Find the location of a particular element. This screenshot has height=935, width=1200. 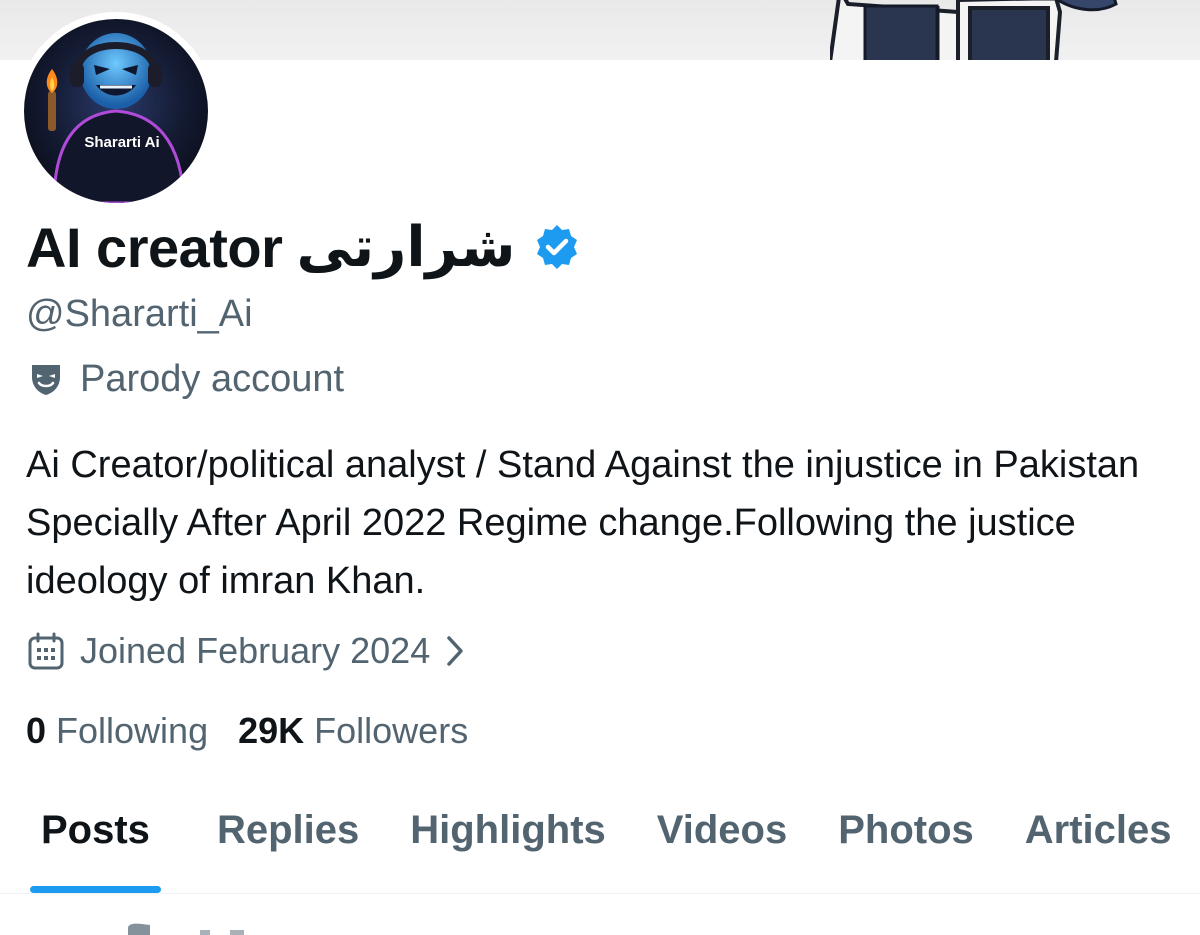

tab-videos: Videos is located at coordinates (722, 841).